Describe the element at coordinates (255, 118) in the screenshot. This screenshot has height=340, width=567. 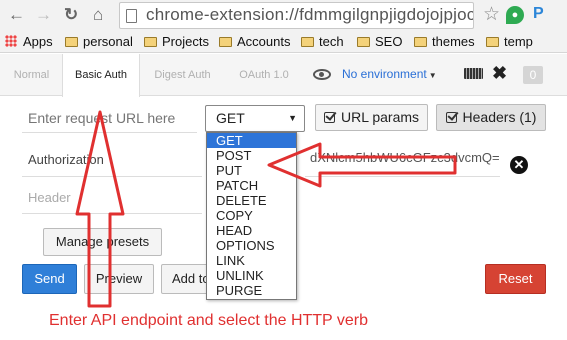
I see `method-select: GET ▼` at that location.